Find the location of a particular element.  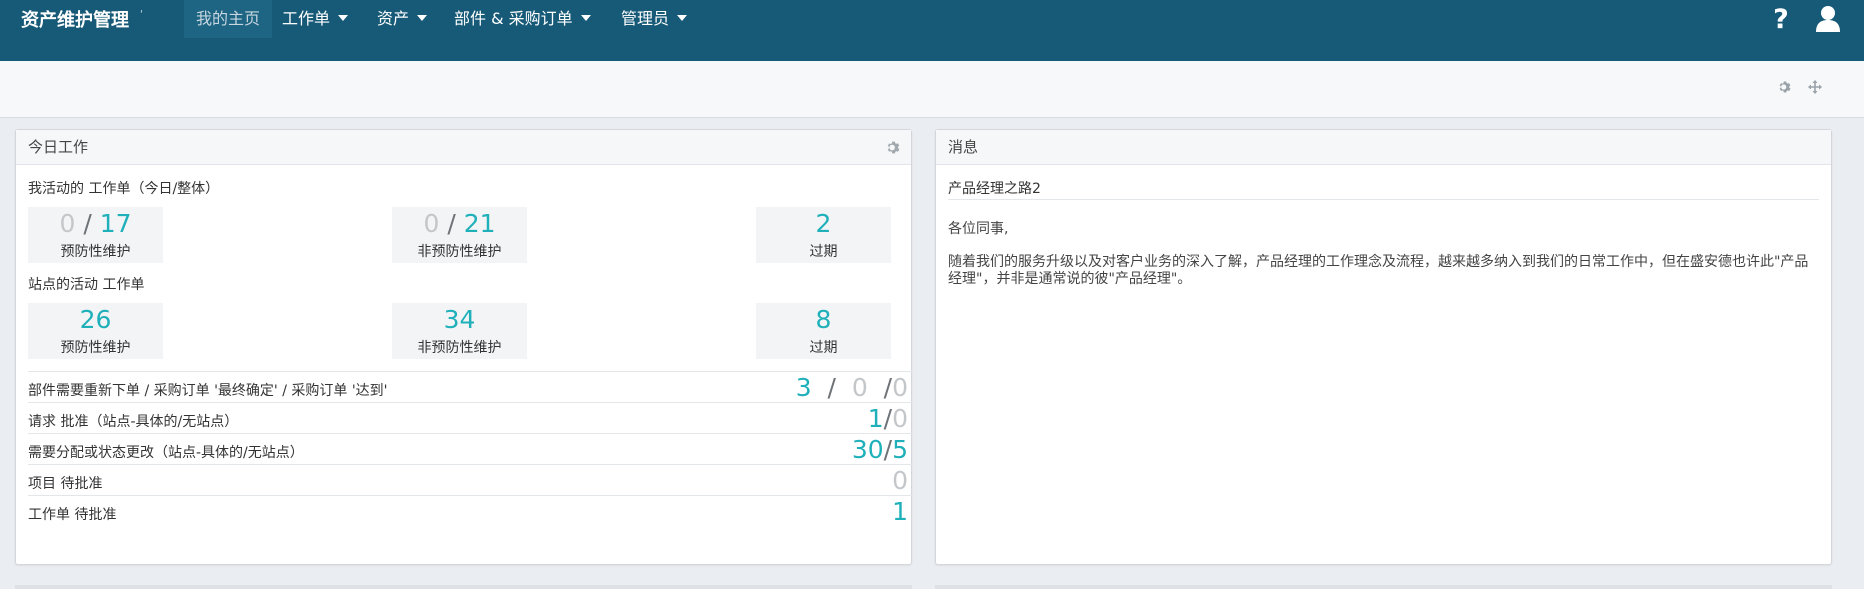

message-divider is located at coordinates (1383, 199).